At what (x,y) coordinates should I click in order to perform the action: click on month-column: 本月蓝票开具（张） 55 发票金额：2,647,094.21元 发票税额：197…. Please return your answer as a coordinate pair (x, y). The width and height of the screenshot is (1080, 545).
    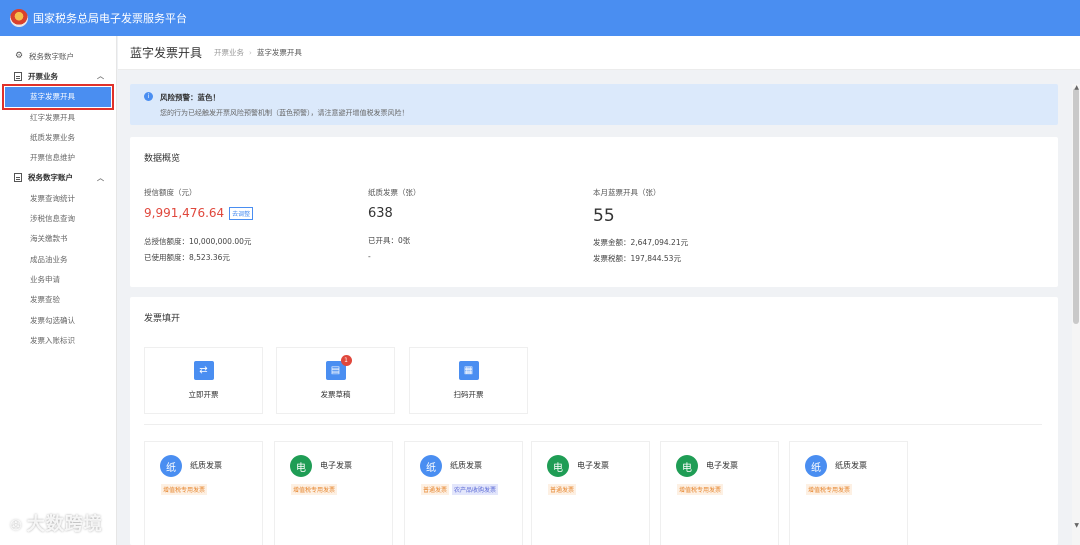
    Looking at the image, I should click on (640, 227).